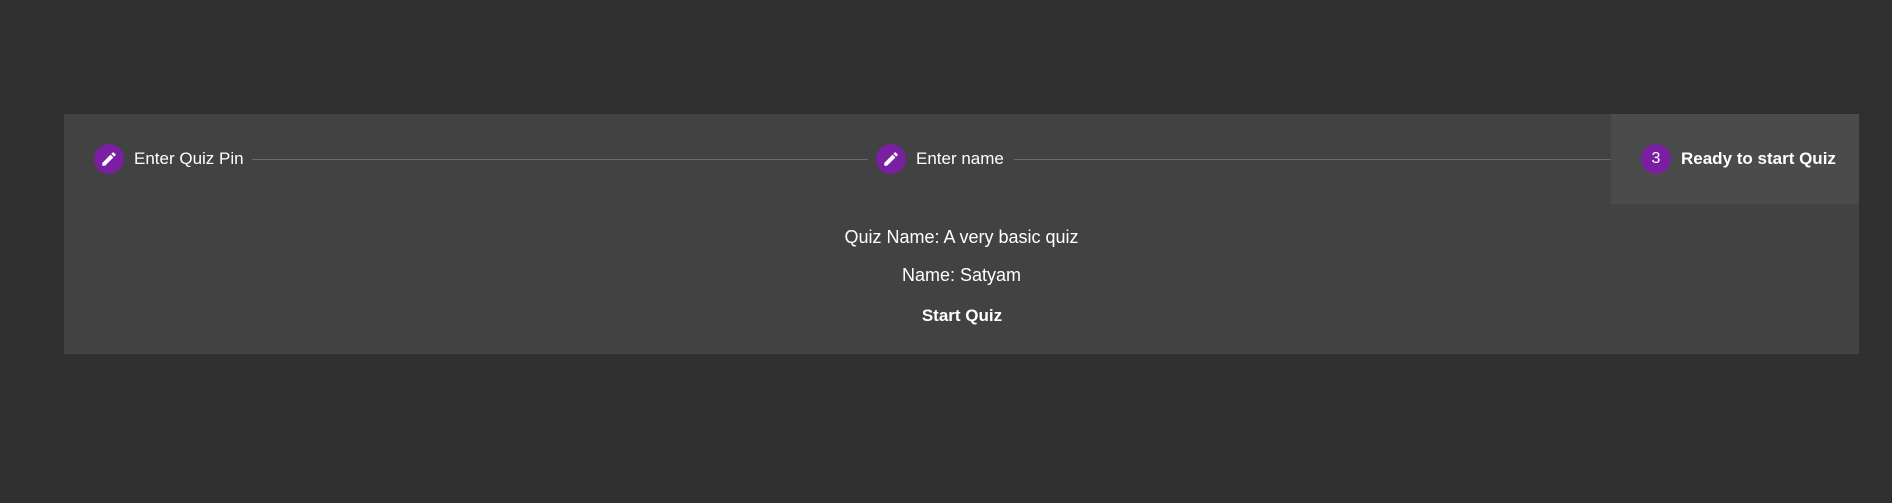 The image size is (1892, 503). What do you see at coordinates (189, 158) in the screenshot?
I see `step-label: Enter Quiz Pin` at bounding box center [189, 158].